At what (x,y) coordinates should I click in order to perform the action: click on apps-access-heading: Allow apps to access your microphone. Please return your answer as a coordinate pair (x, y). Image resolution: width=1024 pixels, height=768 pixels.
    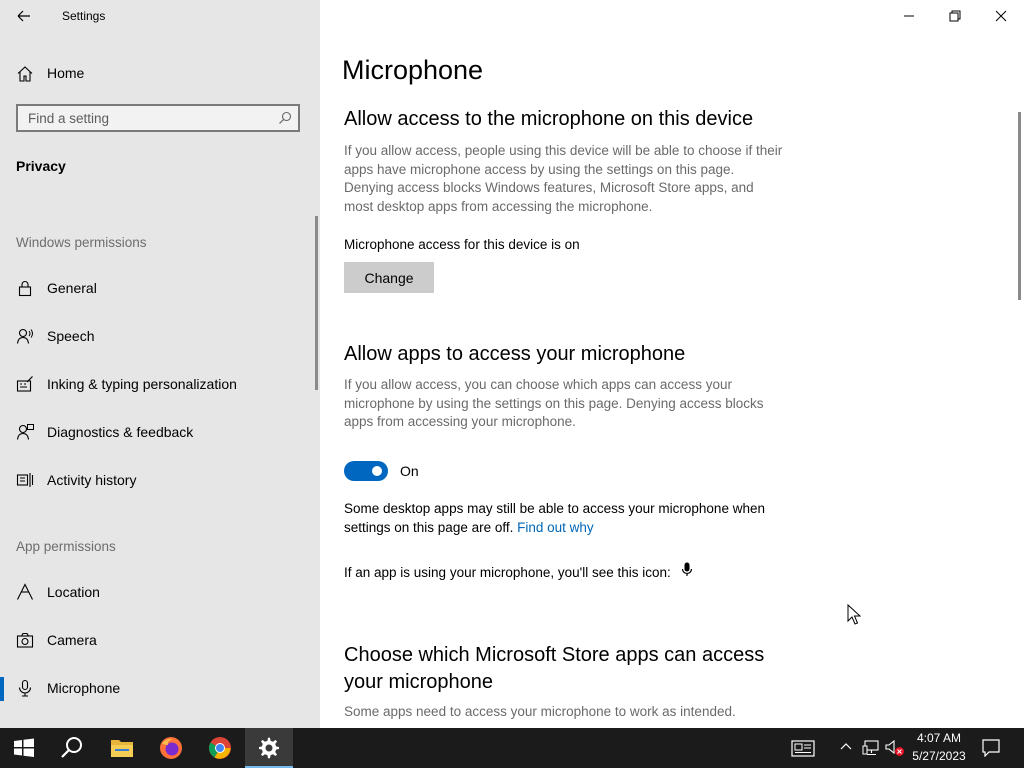
    Looking at the image, I should click on (515, 354).